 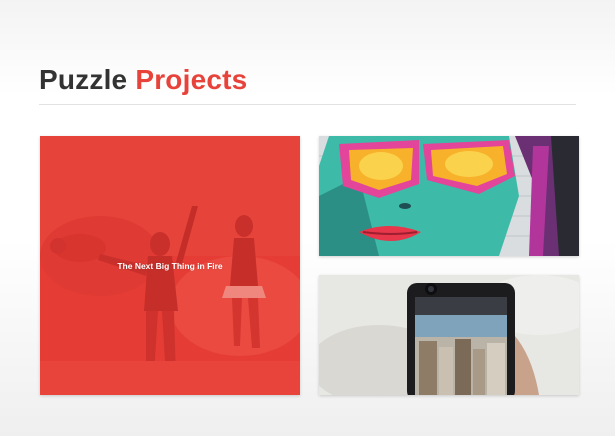 I want to click on phone-photo, so click(x=449, y=335).